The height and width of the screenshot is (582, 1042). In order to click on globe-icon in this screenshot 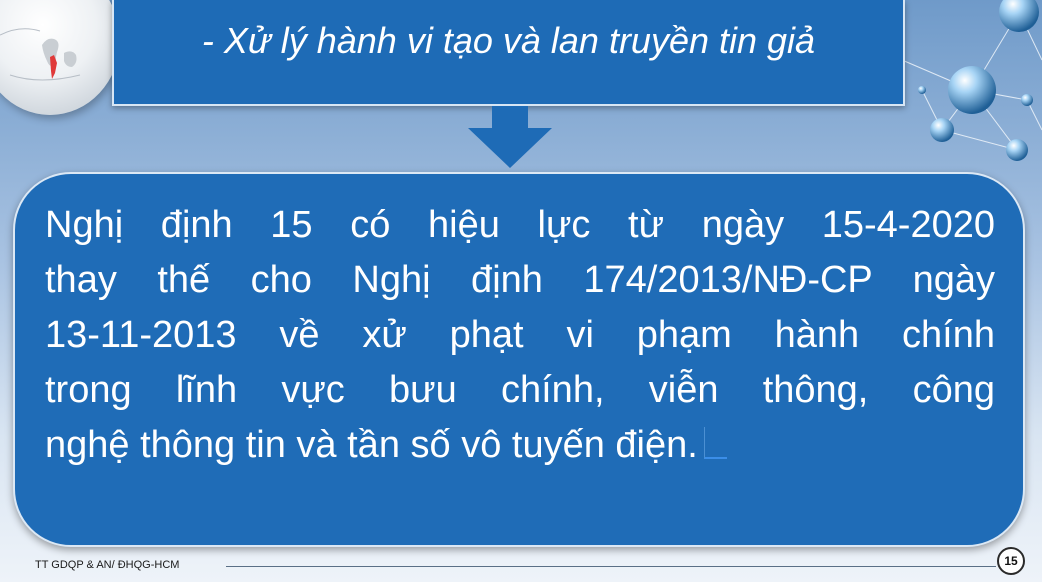, I will do `click(60, 57)`.